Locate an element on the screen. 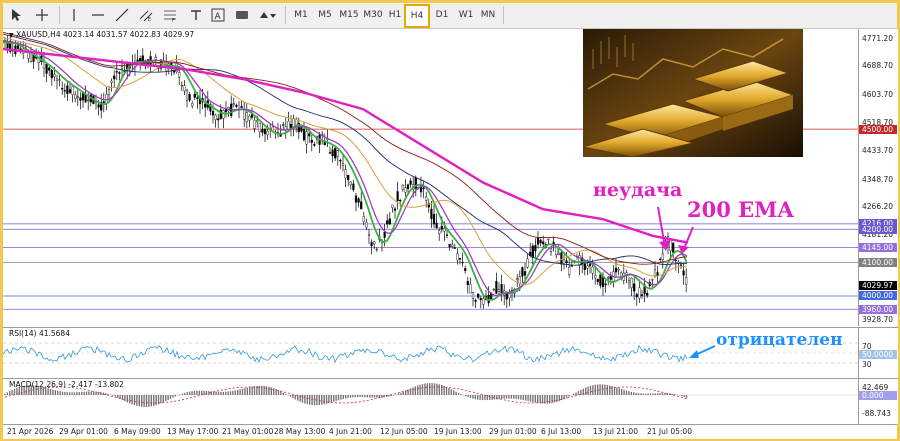 The image size is (900, 441). price-label: 4433.70 is located at coordinates (878, 151).